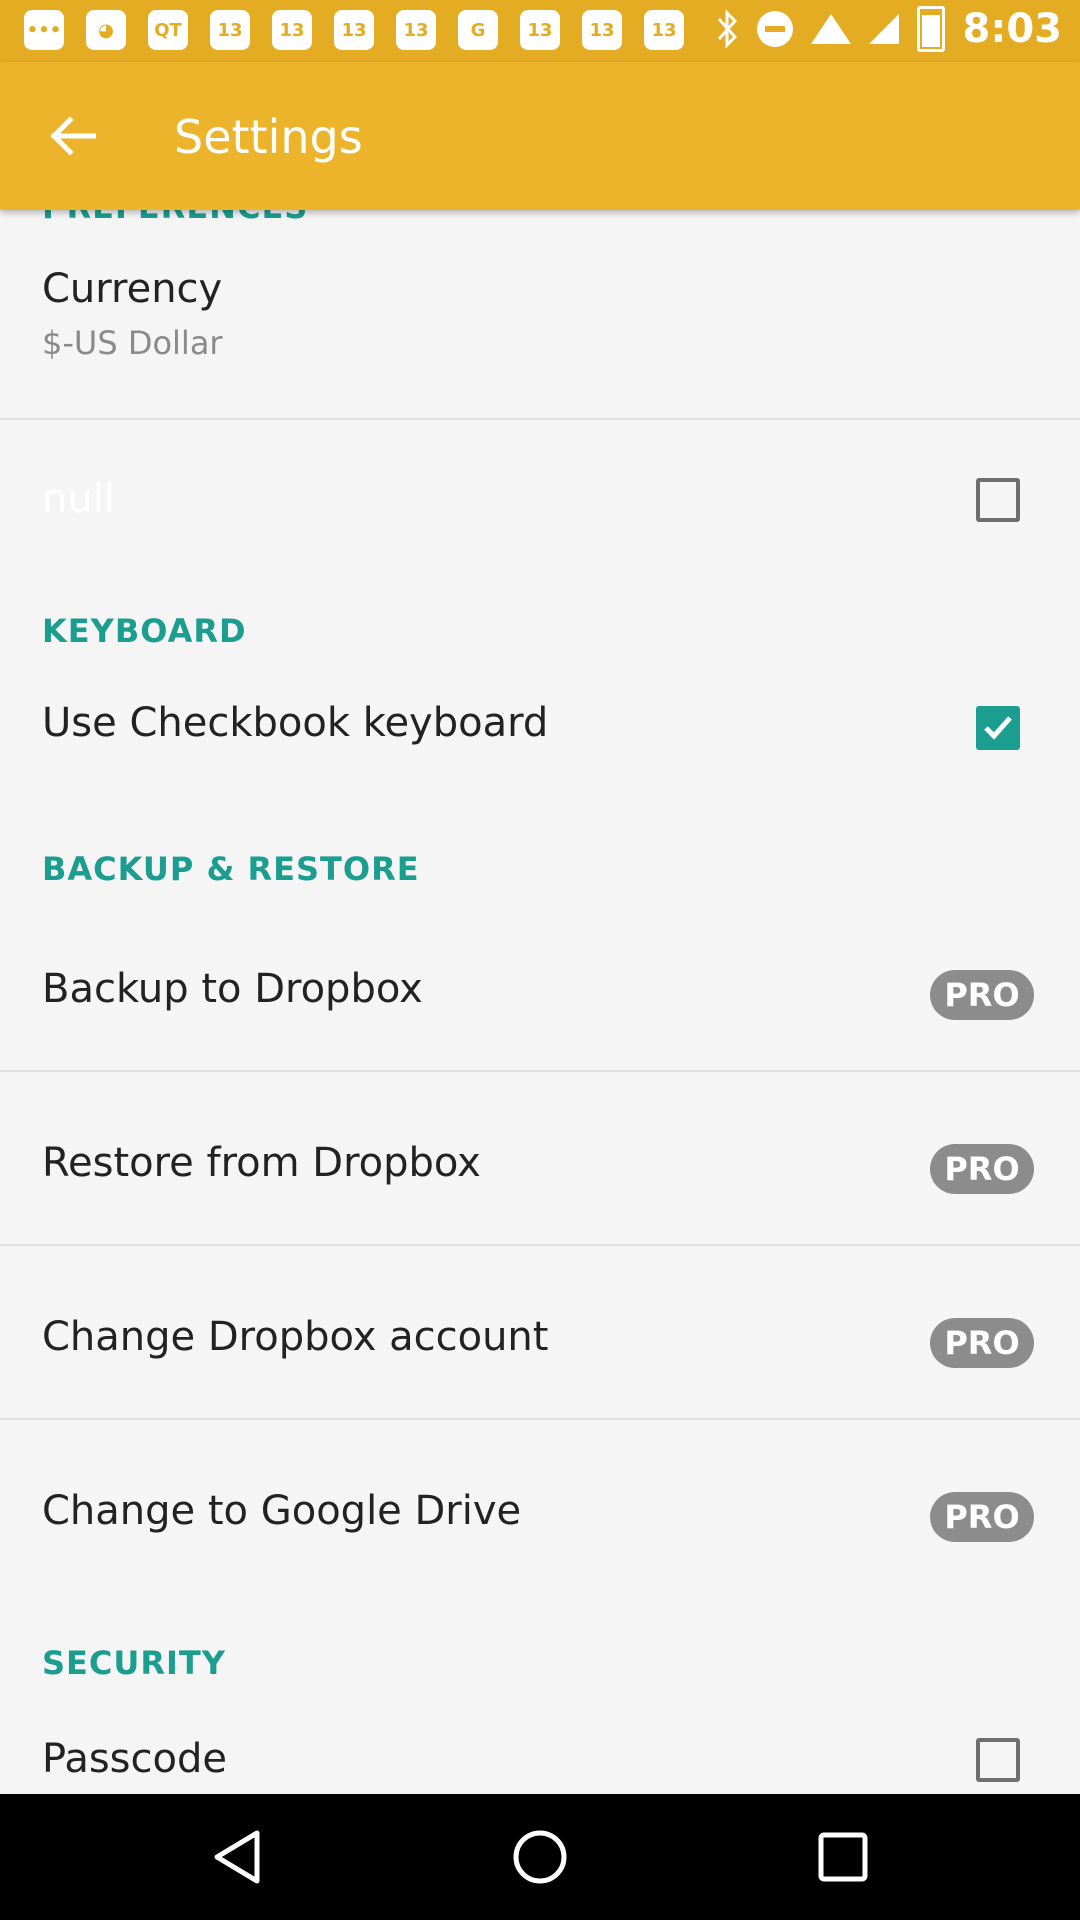  What do you see at coordinates (883, 29) in the screenshot?
I see `signal-icon` at bounding box center [883, 29].